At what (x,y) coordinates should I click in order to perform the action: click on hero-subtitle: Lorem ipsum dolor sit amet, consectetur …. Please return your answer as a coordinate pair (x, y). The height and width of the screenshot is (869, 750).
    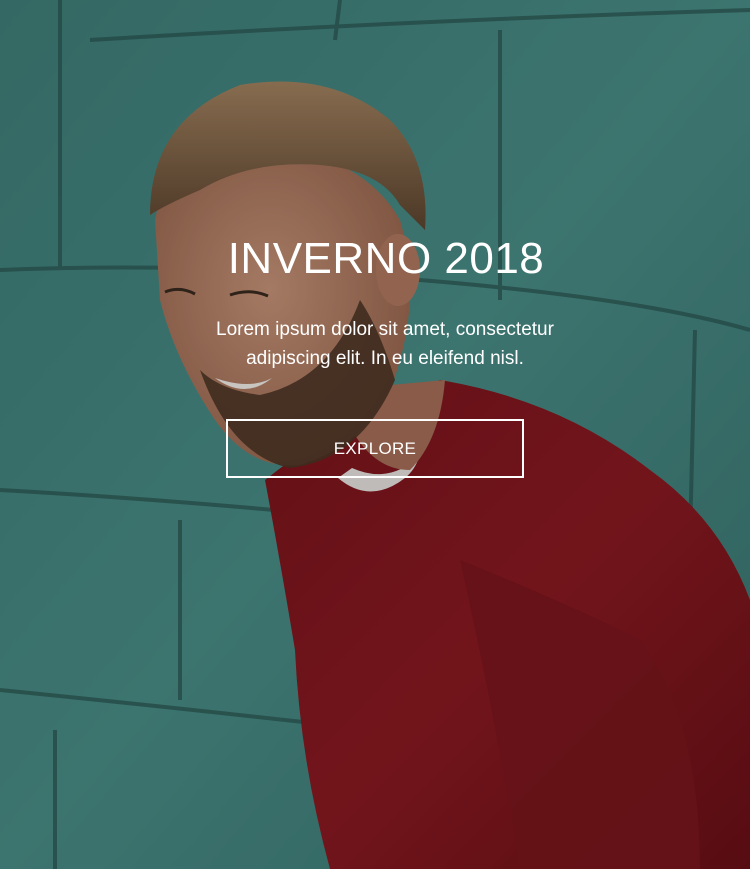
    Looking at the image, I should click on (385, 344).